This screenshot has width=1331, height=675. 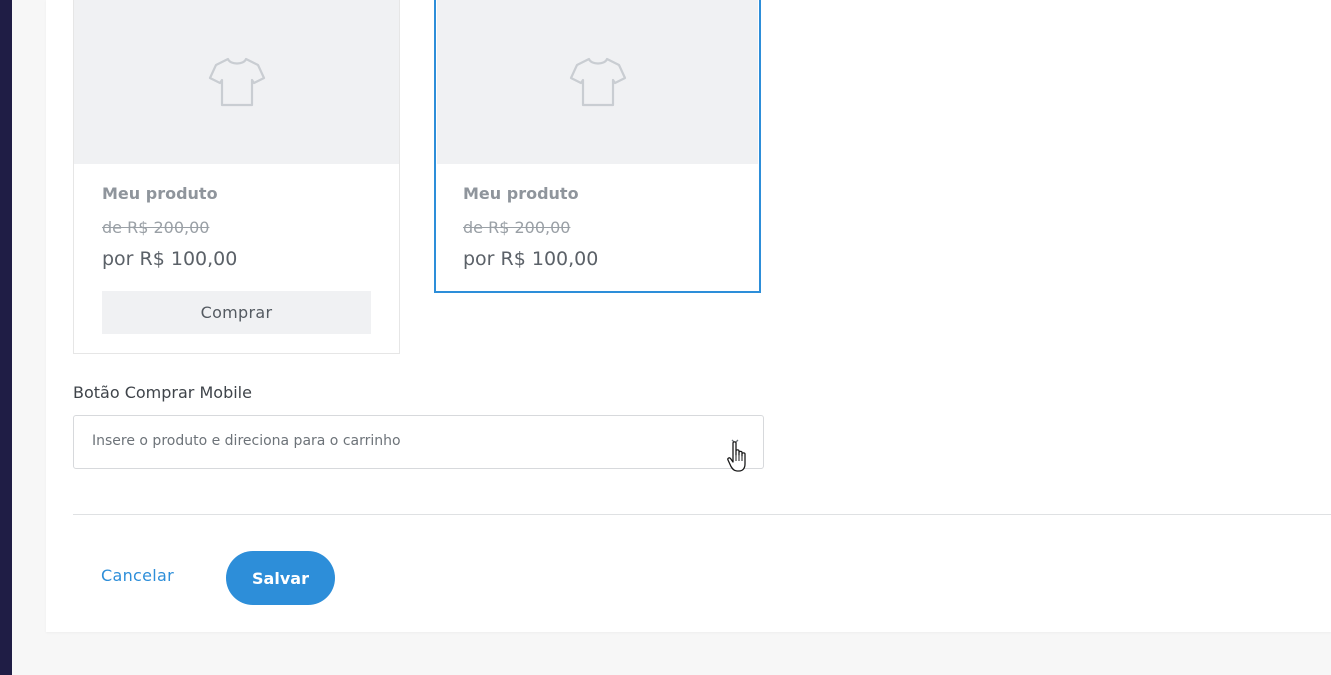 What do you see at coordinates (137, 575) in the screenshot?
I see `cancel-button: Cancelar` at bounding box center [137, 575].